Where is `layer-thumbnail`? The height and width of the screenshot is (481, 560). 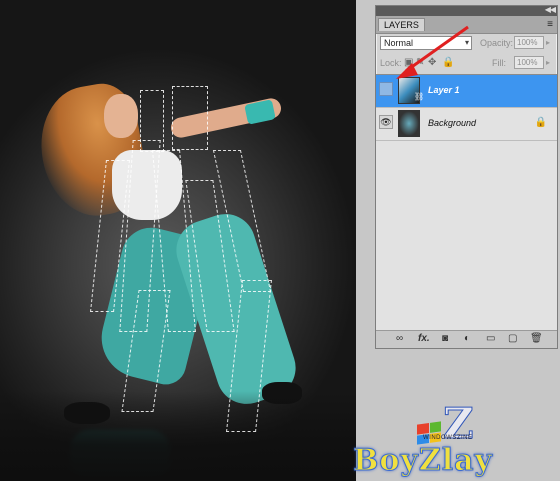 layer-thumbnail is located at coordinates (409, 123).